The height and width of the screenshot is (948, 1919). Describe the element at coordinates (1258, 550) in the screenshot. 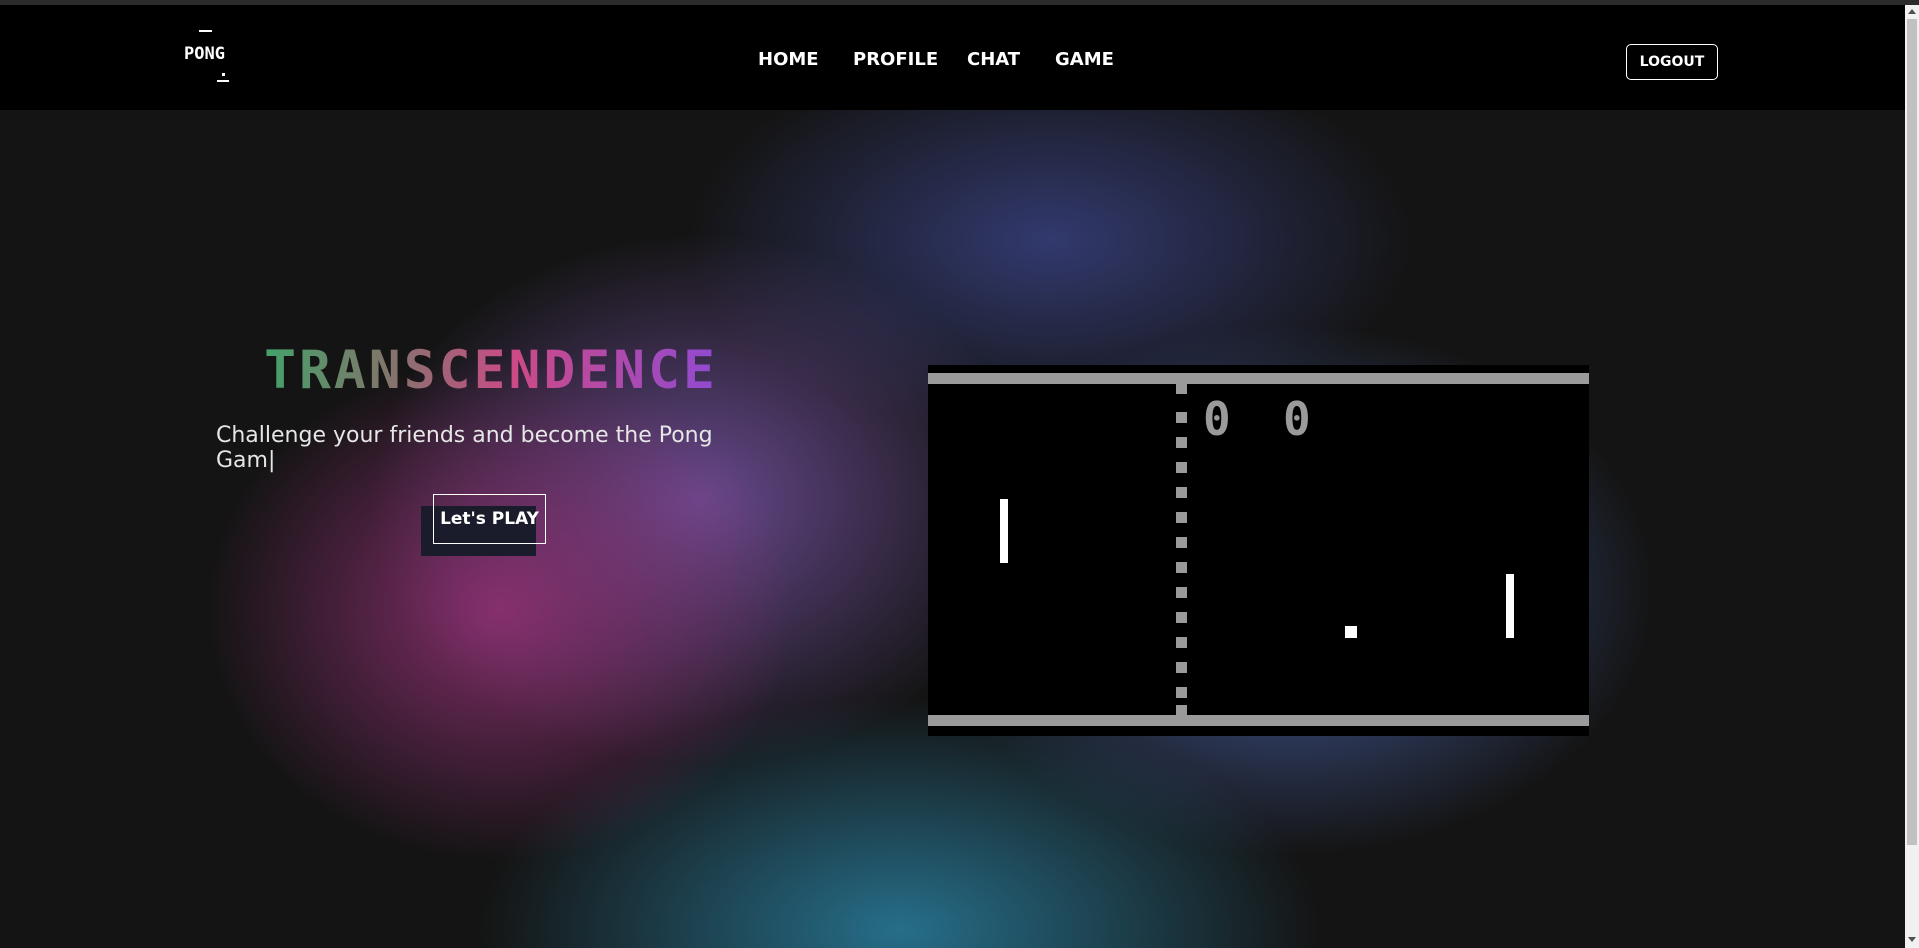

I see `pong-game-preview: 0 0` at that location.